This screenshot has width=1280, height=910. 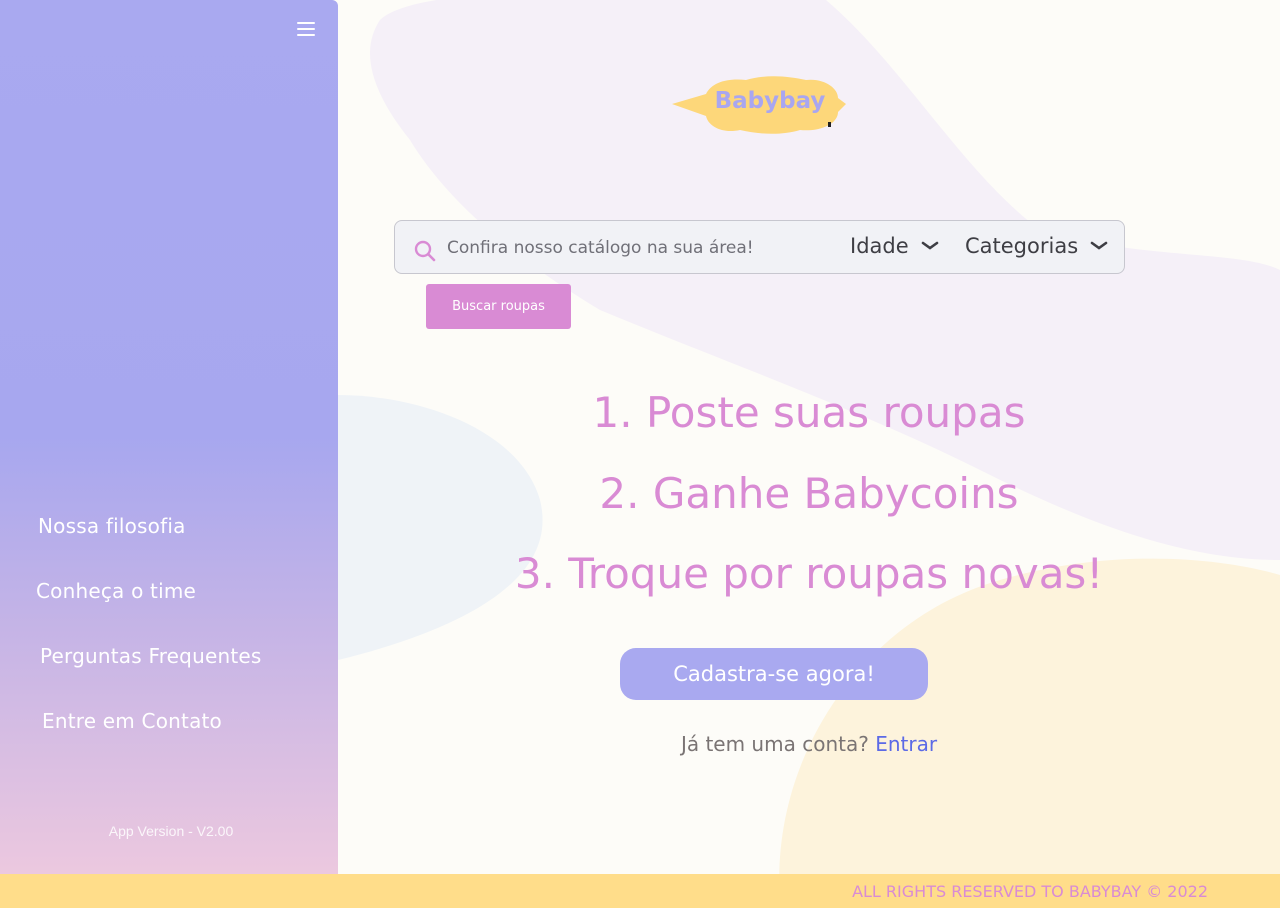 I want to click on search-input, so click(x=637, y=248).